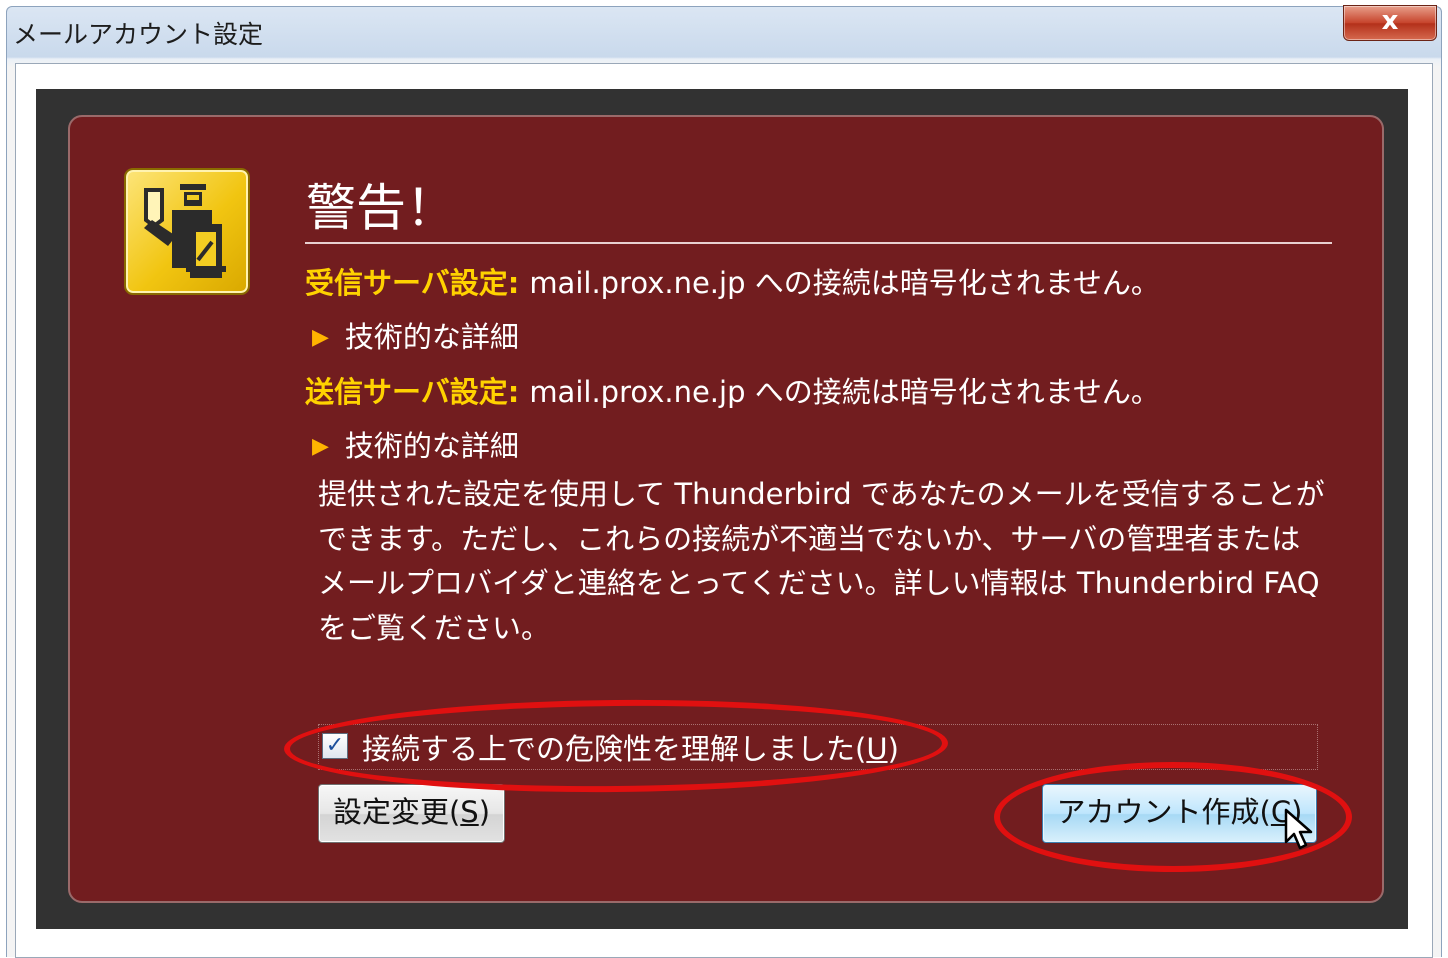 Image resolution: width=1448 pixels, height=958 pixels. I want to click on incoming-details-label: 技術的な詳細, so click(431, 337).